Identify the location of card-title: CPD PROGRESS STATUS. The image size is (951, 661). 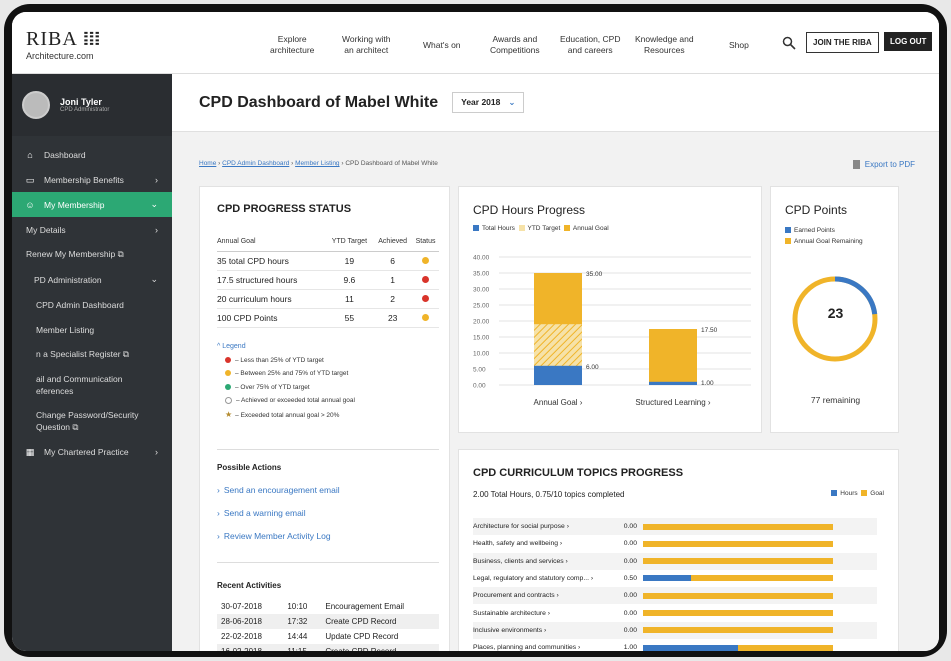
(284, 209).